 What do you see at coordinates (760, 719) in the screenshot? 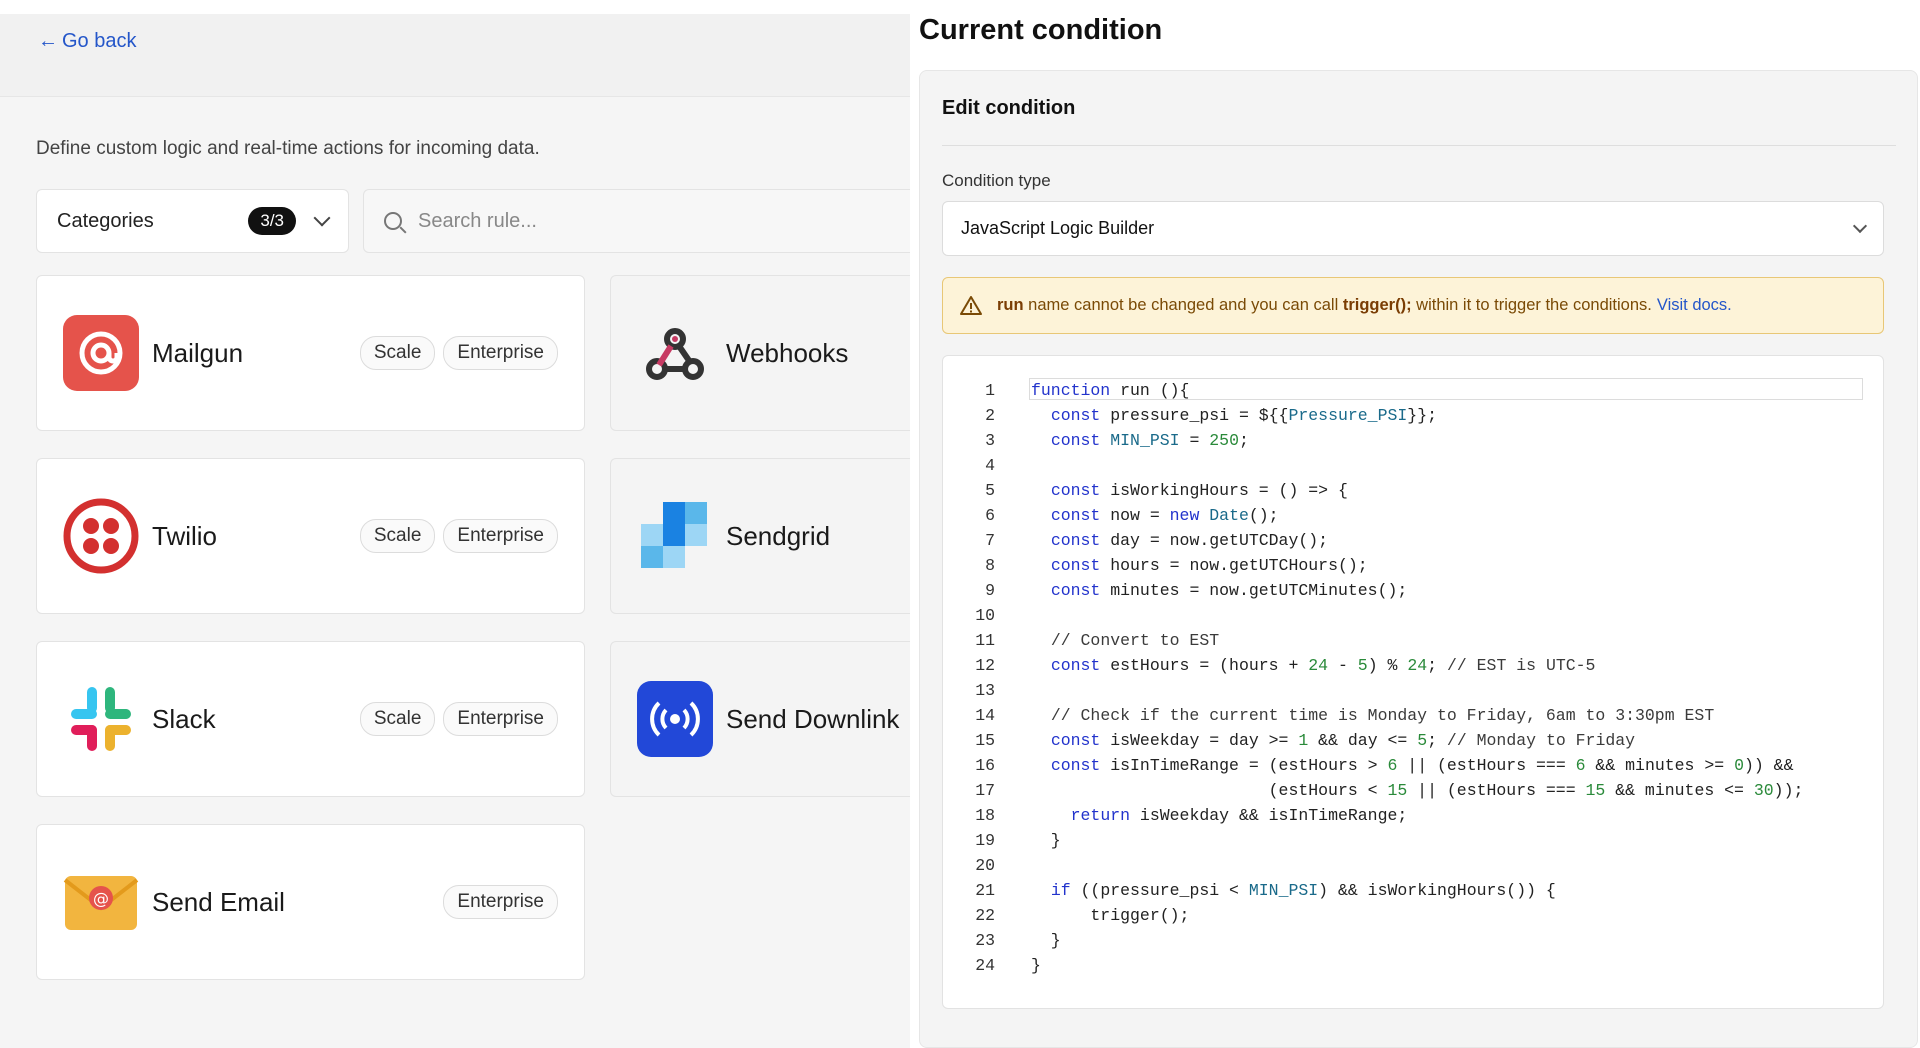
I see `rule-card-send-downlink: Send Downlink` at bounding box center [760, 719].